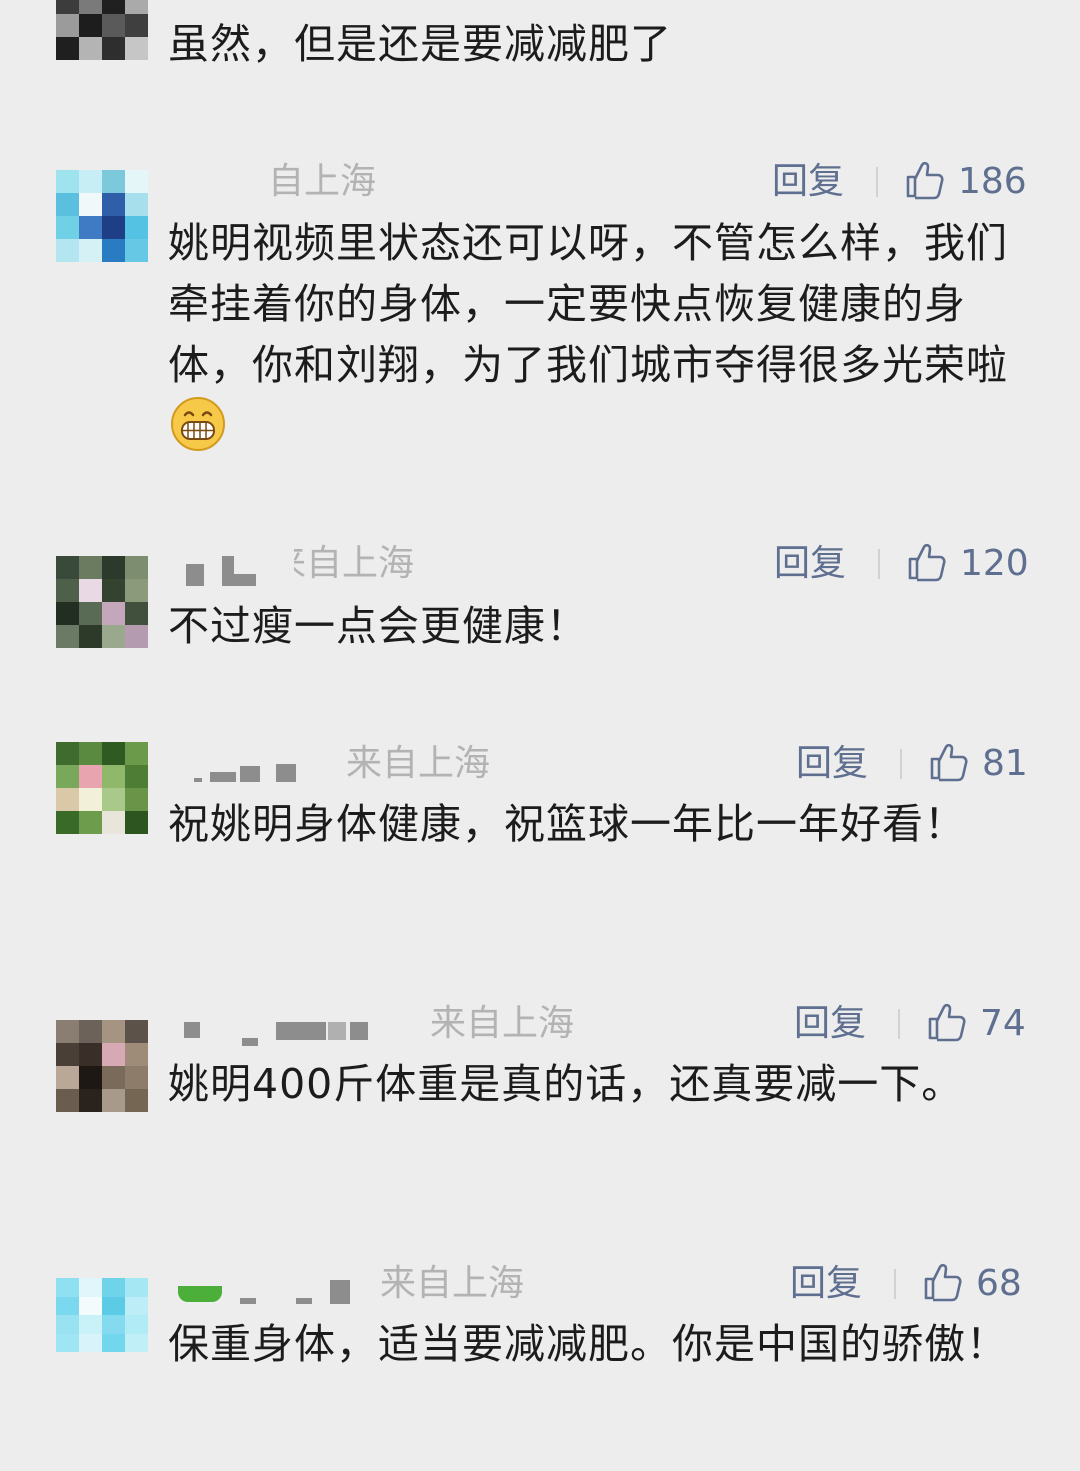 The height and width of the screenshot is (1471, 1080). I want to click on like-button: 120, so click(967, 564).